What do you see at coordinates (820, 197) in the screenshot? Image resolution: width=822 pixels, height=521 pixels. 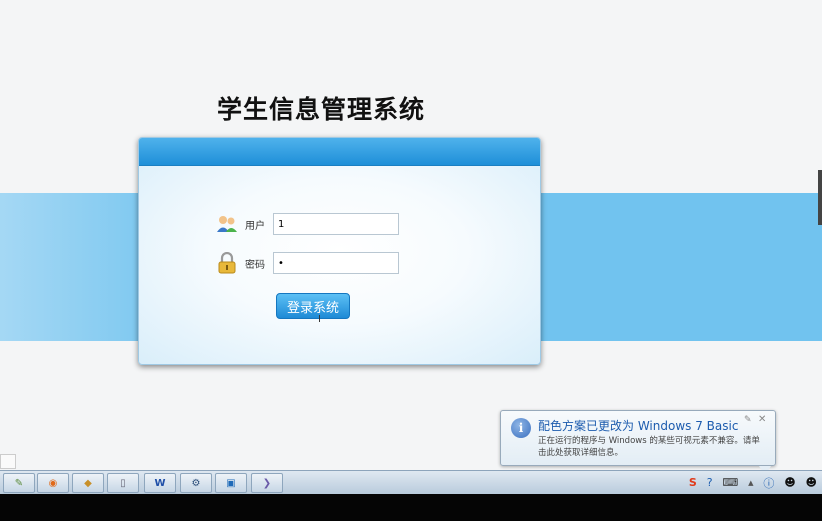 I see `scrollbar-edge` at bounding box center [820, 197].